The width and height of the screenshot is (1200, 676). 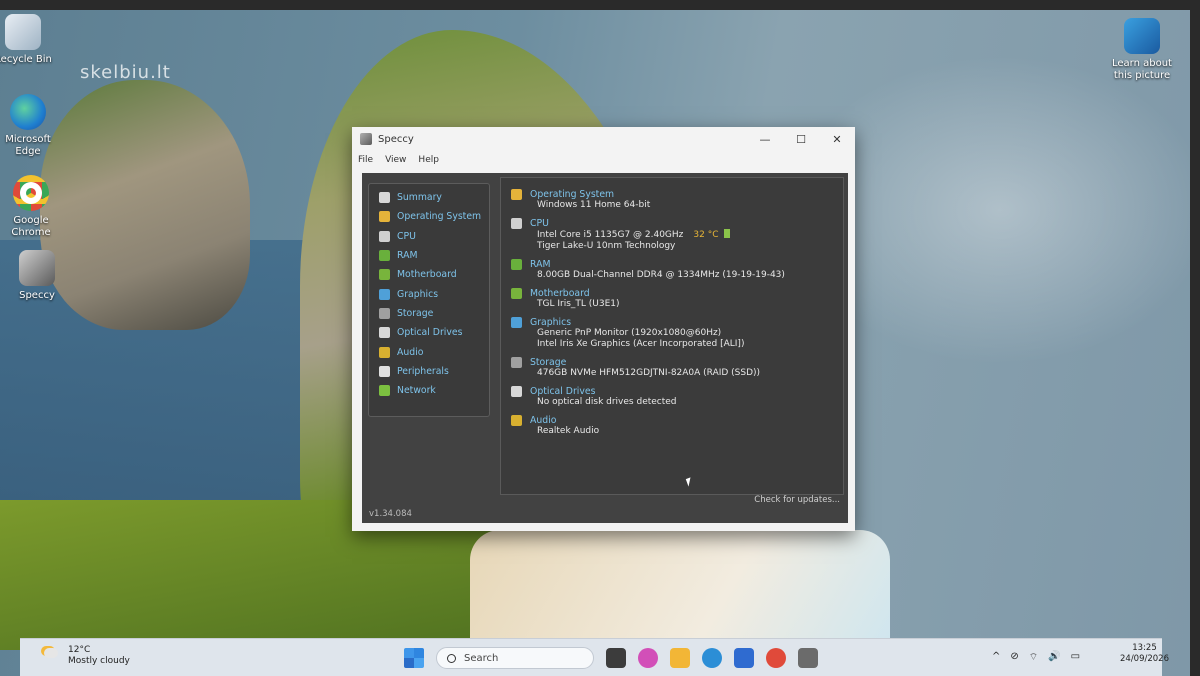 What do you see at coordinates (578, 304) in the screenshot?
I see `value-text: TGL Iris_TL (U3E1)` at bounding box center [578, 304].